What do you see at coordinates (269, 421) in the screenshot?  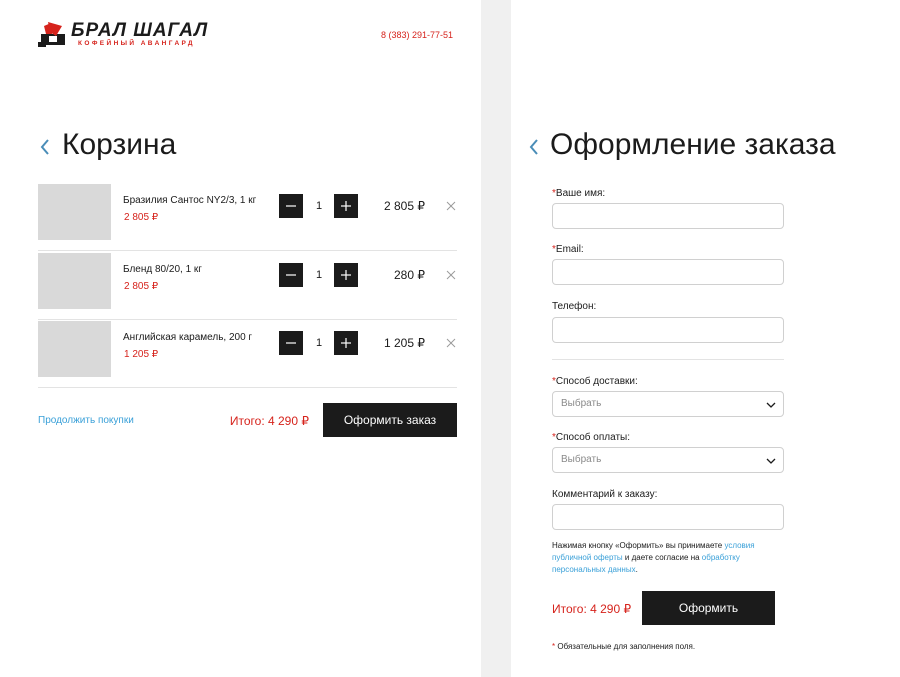 I see `cart-total: Итого: 4 290 ₽` at bounding box center [269, 421].